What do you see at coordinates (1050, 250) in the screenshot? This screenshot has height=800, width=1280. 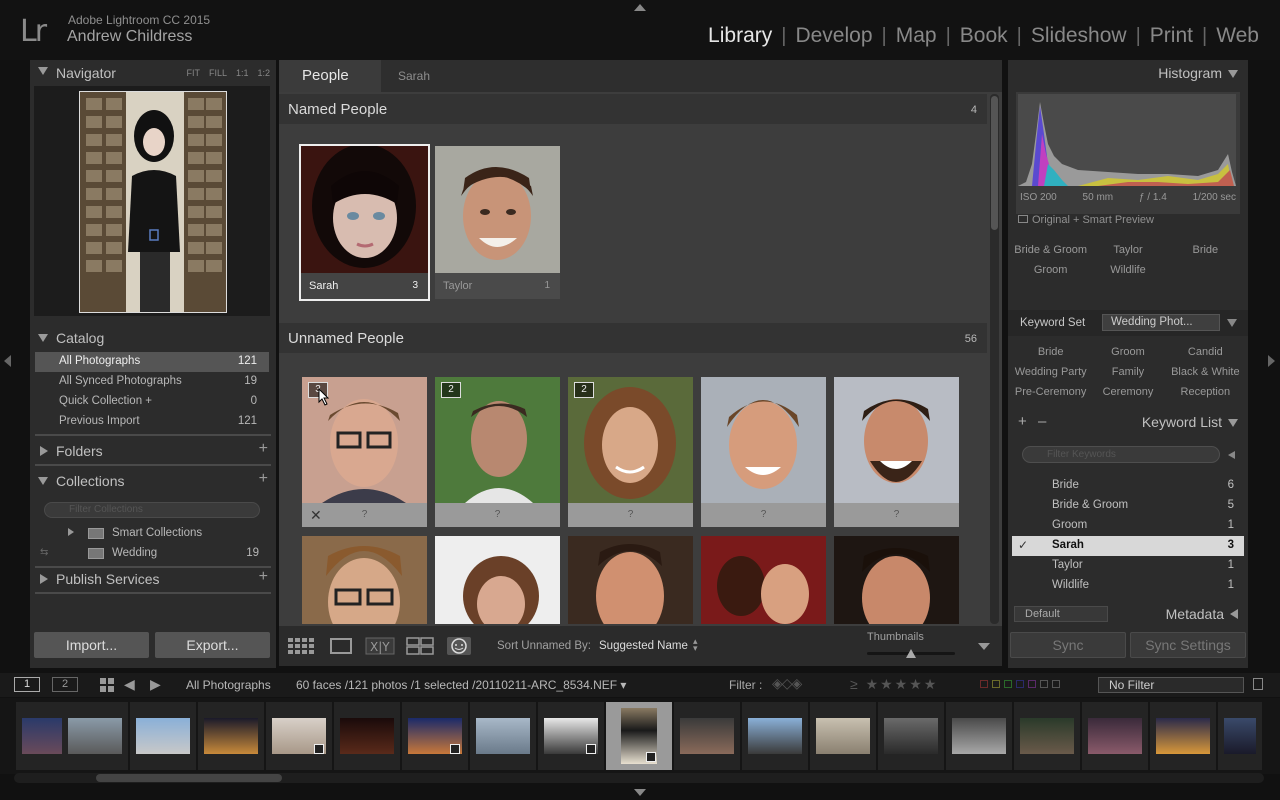 I see `suggestion-keyword: Bride & Groom` at bounding box center [1050, 250].